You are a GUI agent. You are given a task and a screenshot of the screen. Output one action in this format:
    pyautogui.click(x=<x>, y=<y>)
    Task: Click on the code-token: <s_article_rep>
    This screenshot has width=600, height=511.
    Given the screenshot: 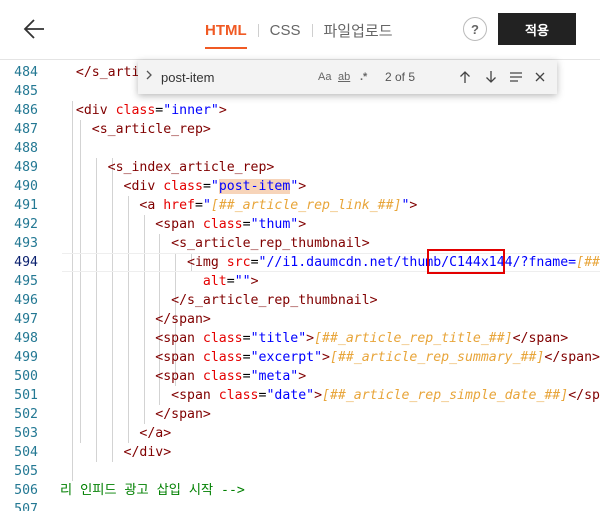 What is the action you would take?
    pyautogui.click(x=151, y=129)
    